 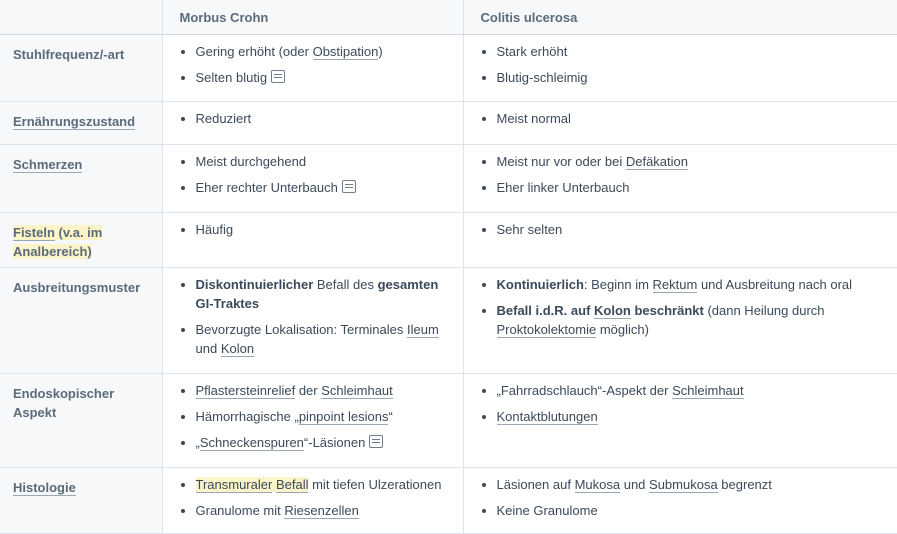 What do you see at coordinates (292, 485) in the screenshot?
I see `term-link: Befall` at bounding box center [292, 485].